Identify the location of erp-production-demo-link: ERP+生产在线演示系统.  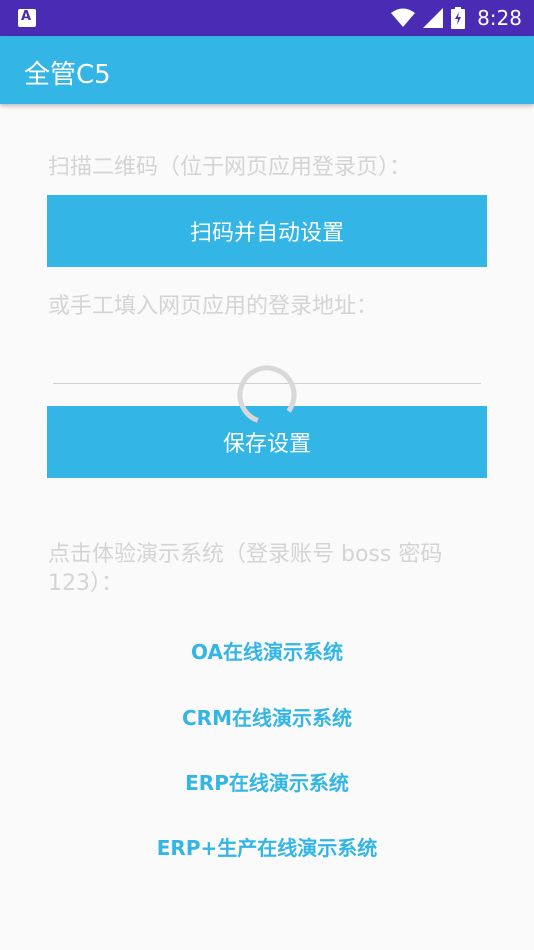
(267, 846).